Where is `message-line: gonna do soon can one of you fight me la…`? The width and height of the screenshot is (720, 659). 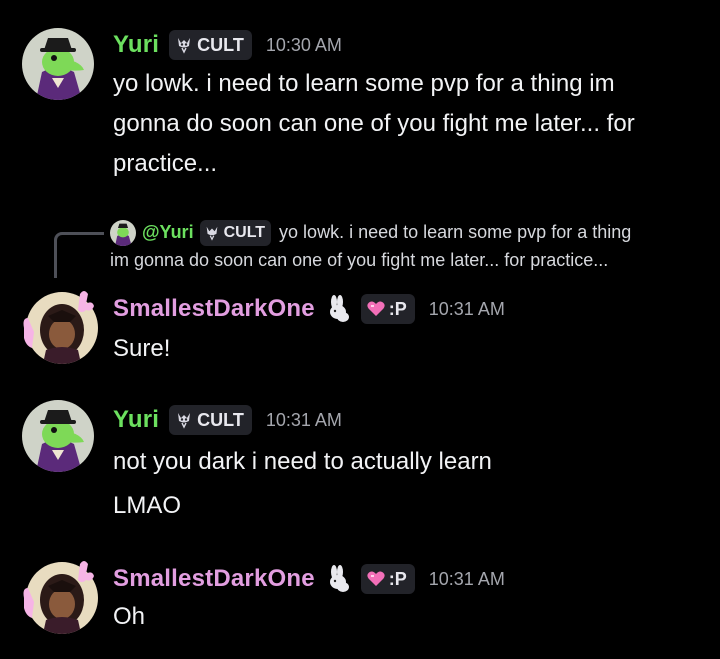 message-line: gonna do soon can one of you fight me la… is located at coordinates (374, 123).